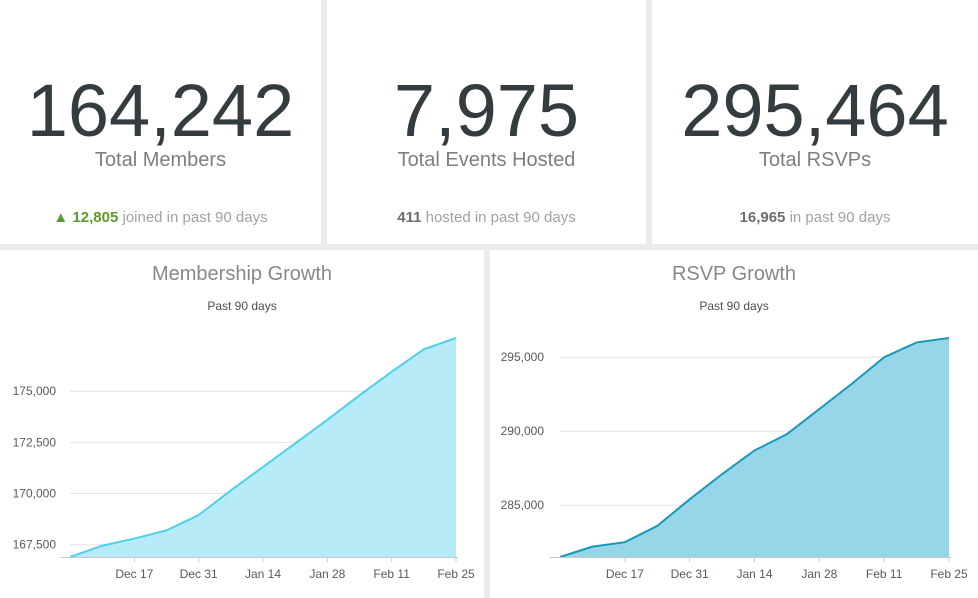 Image resolution: width=978 pixels, height=598 pixels. I want to click on membership-y-tick-label: 167,500, so click(35, 545).